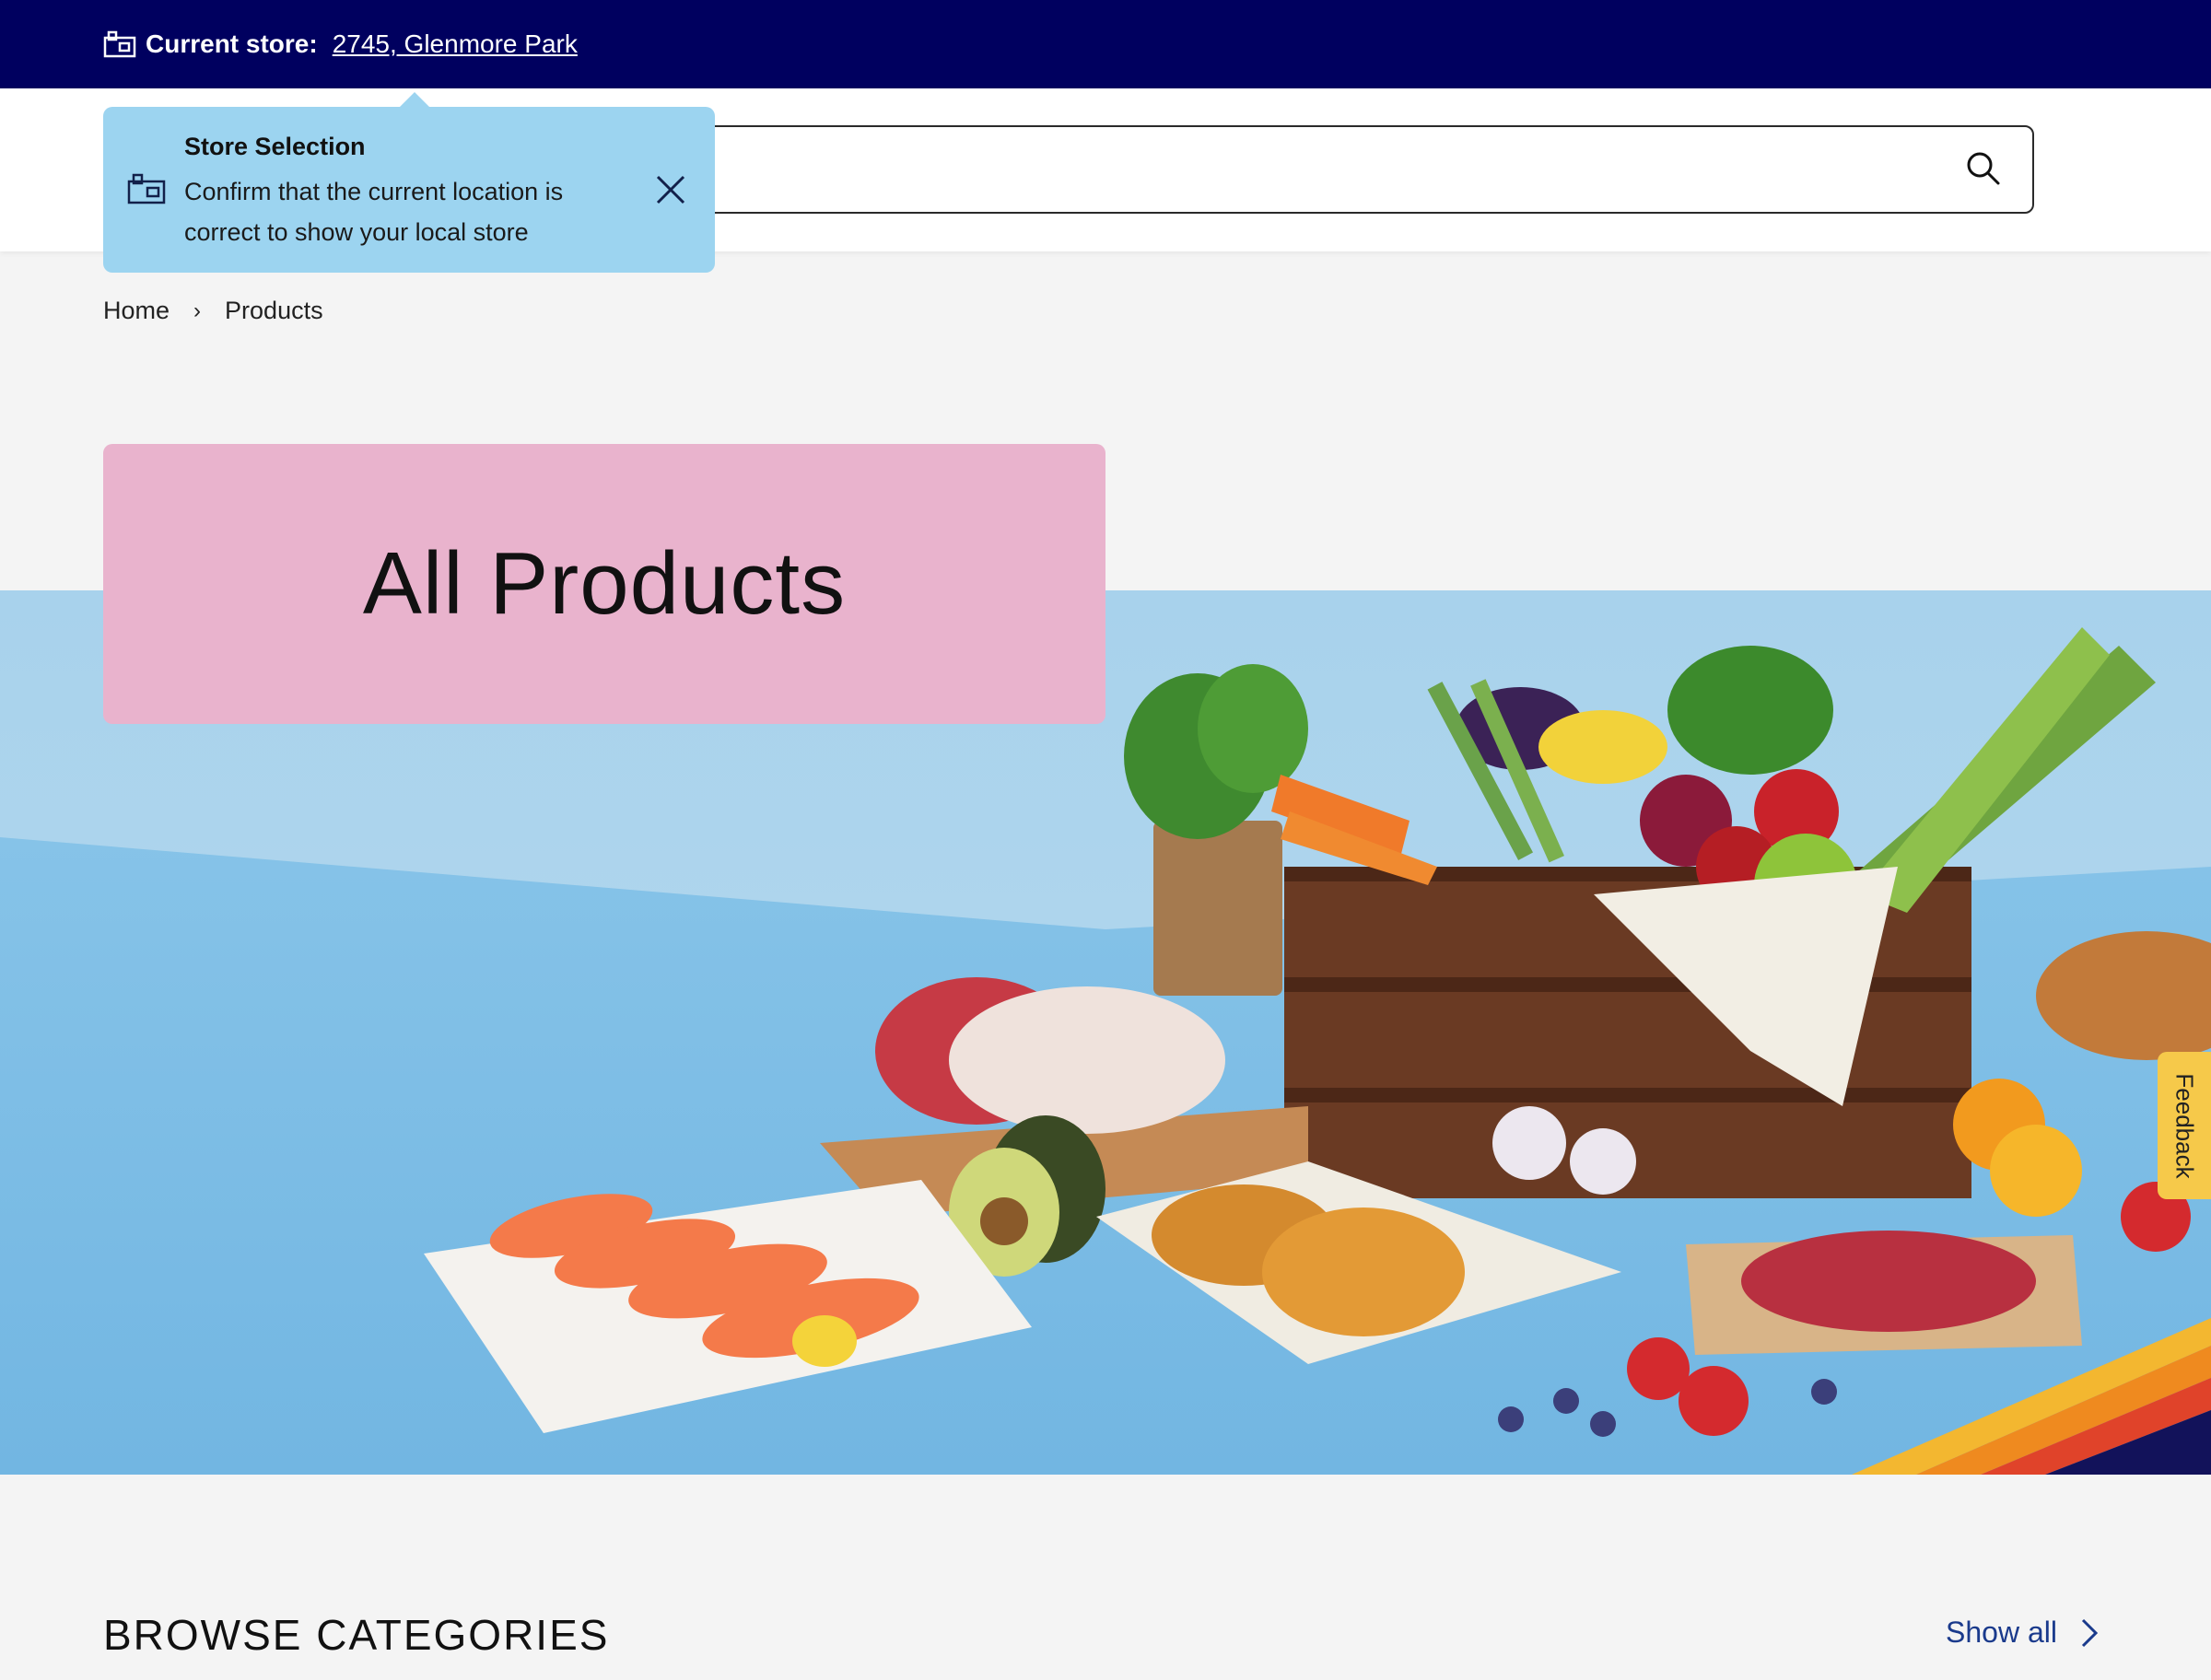 This screenshot has width=2211, height=1680. Describe the element at coordinates (274, 310) in the screenshot. I see `breadcrumb-current: Products` at that location.